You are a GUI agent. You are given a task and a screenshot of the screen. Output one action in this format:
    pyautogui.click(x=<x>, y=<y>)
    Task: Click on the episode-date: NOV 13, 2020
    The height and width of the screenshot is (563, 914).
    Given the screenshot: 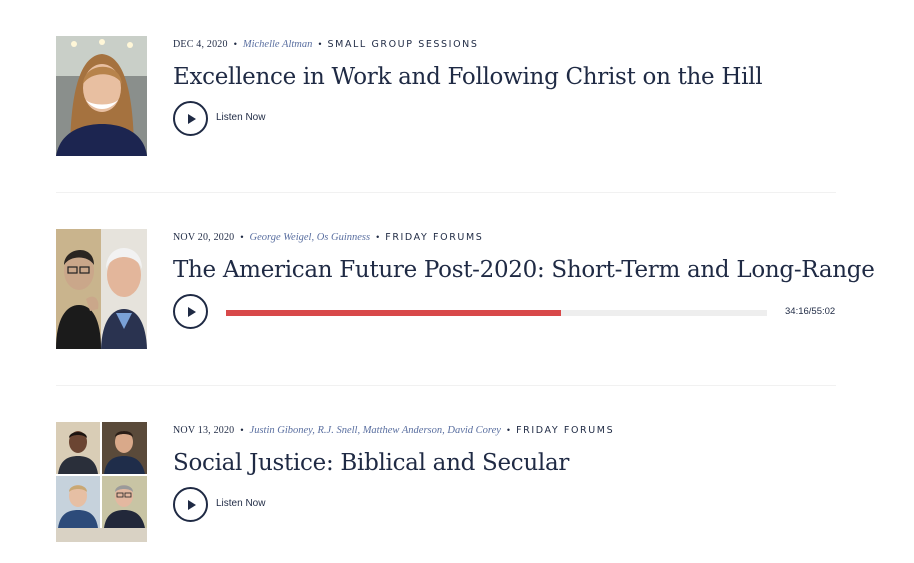 What is the action you would take?
    pyautogui.click(x=204, y=430)
    